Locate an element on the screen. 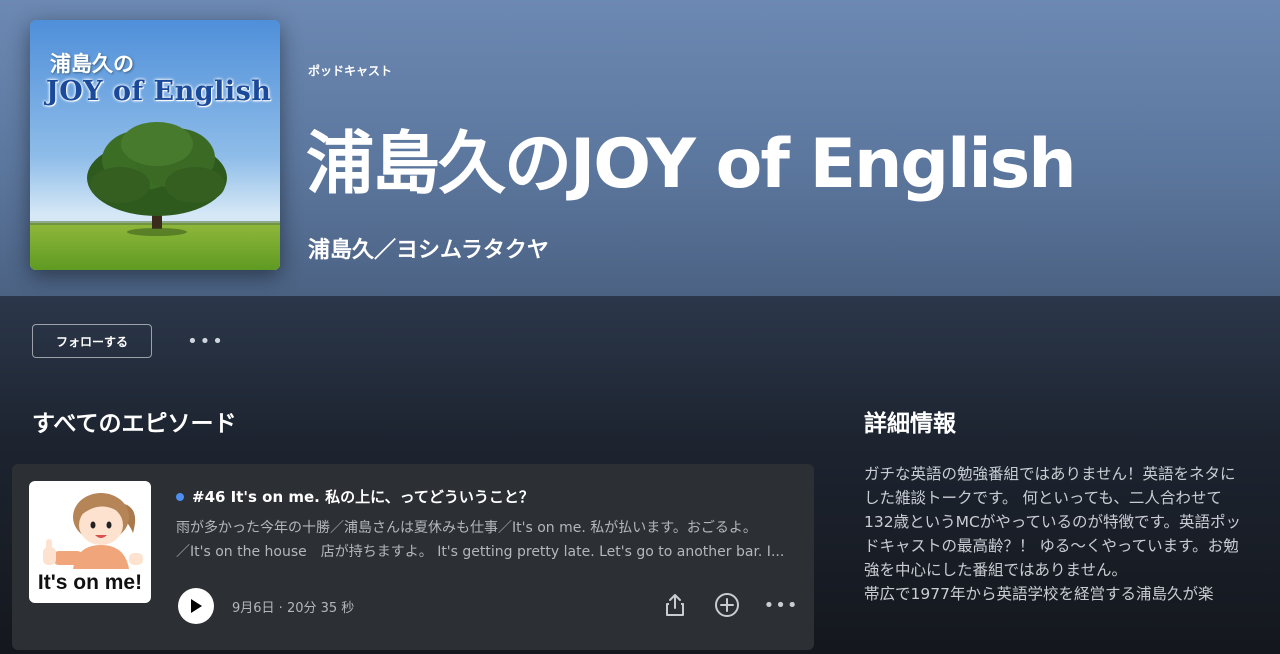  episode-title-row: #46 It's on me. 私の上に、ってどういうこと？ is located at coordinates (355, 496).